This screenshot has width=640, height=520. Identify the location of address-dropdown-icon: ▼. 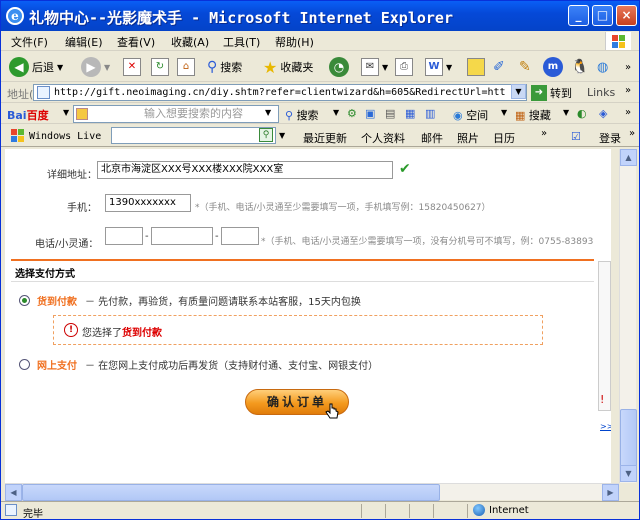
(518, 91).